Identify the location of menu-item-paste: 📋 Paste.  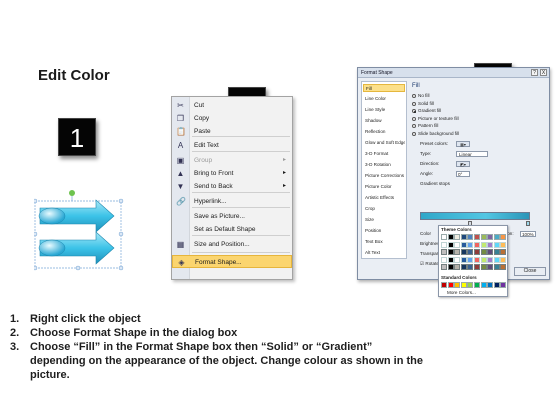
(232, 131).